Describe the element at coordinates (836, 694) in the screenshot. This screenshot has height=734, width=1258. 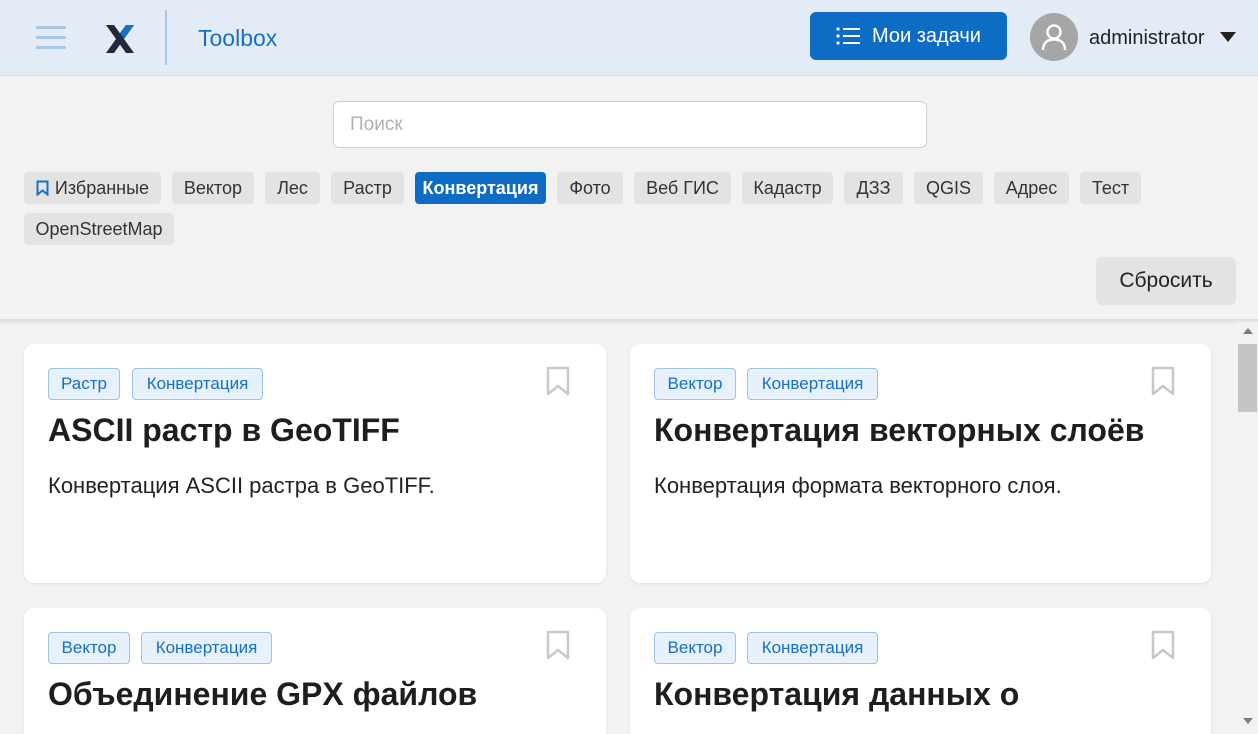
I see `card-title: Конвертация данных о` at that location.